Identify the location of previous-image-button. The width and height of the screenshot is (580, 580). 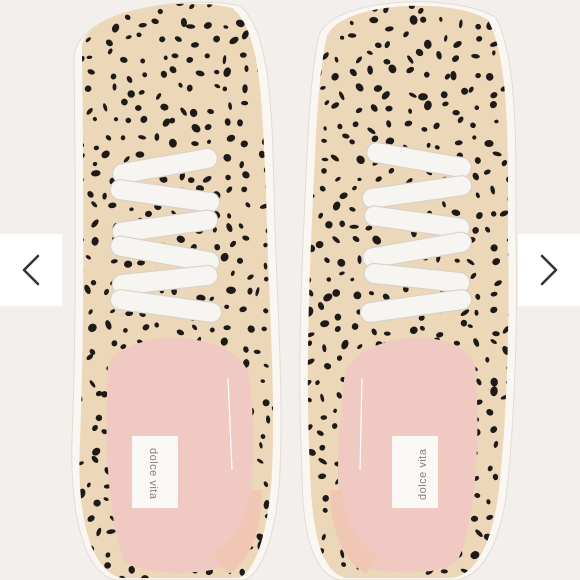
(31, 270).